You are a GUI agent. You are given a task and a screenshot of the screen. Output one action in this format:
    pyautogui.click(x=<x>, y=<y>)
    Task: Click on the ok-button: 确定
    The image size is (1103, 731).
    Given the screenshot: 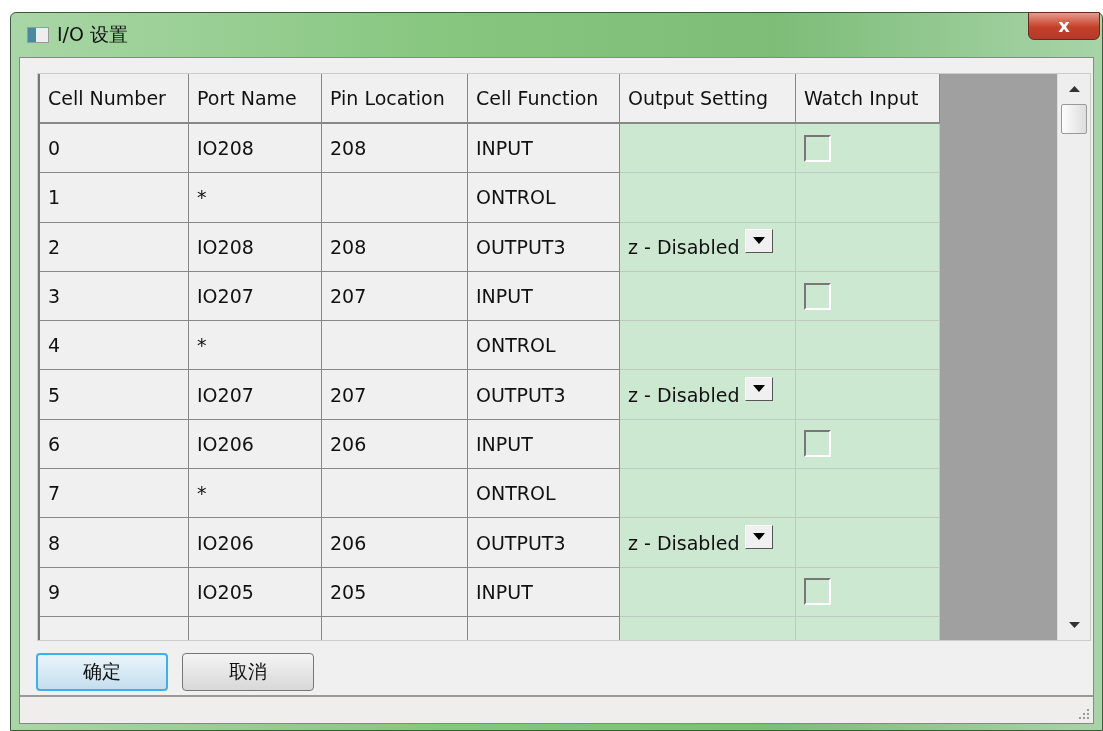 What is the action you would take?
    pyautogui.click(x=102, y=672)
    